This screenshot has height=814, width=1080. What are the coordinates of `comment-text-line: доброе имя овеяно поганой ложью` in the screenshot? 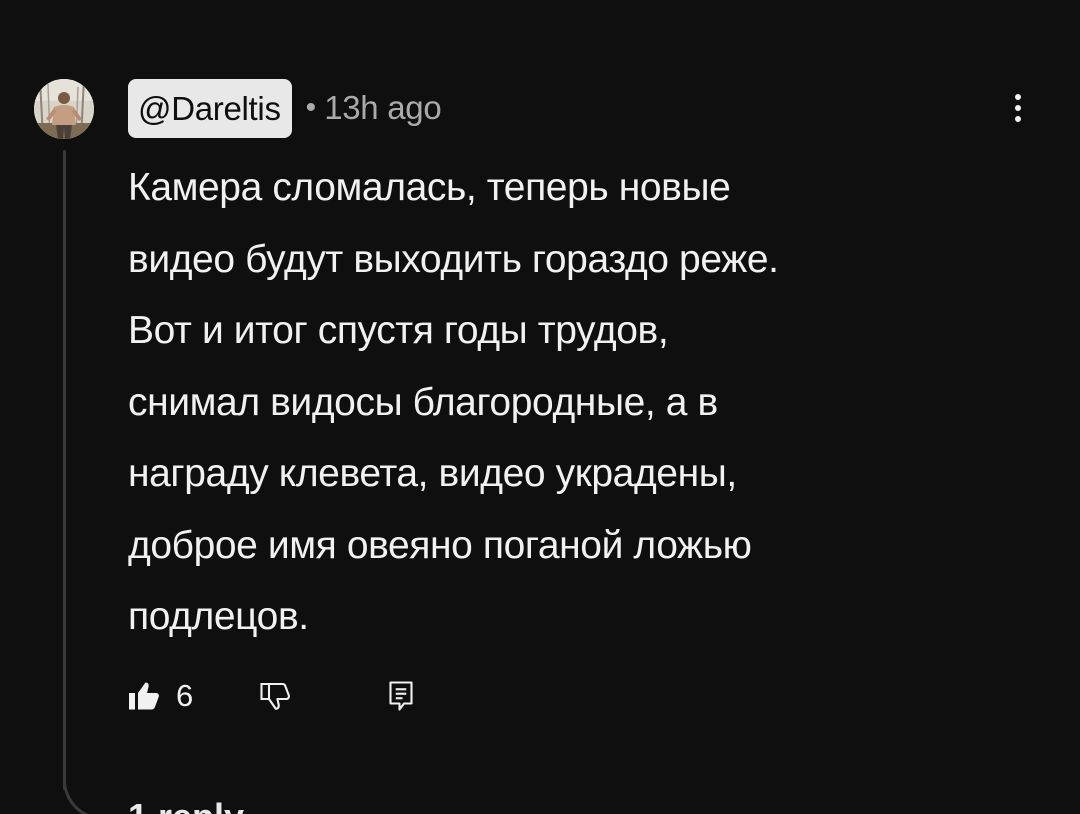 It's located at (440, 545).